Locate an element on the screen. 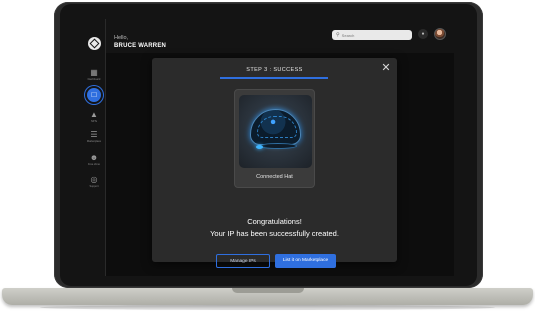 The width and height of the screenshot is (535, 311). user-name: BRUCE WARREN is located at coordinates (140, 46).